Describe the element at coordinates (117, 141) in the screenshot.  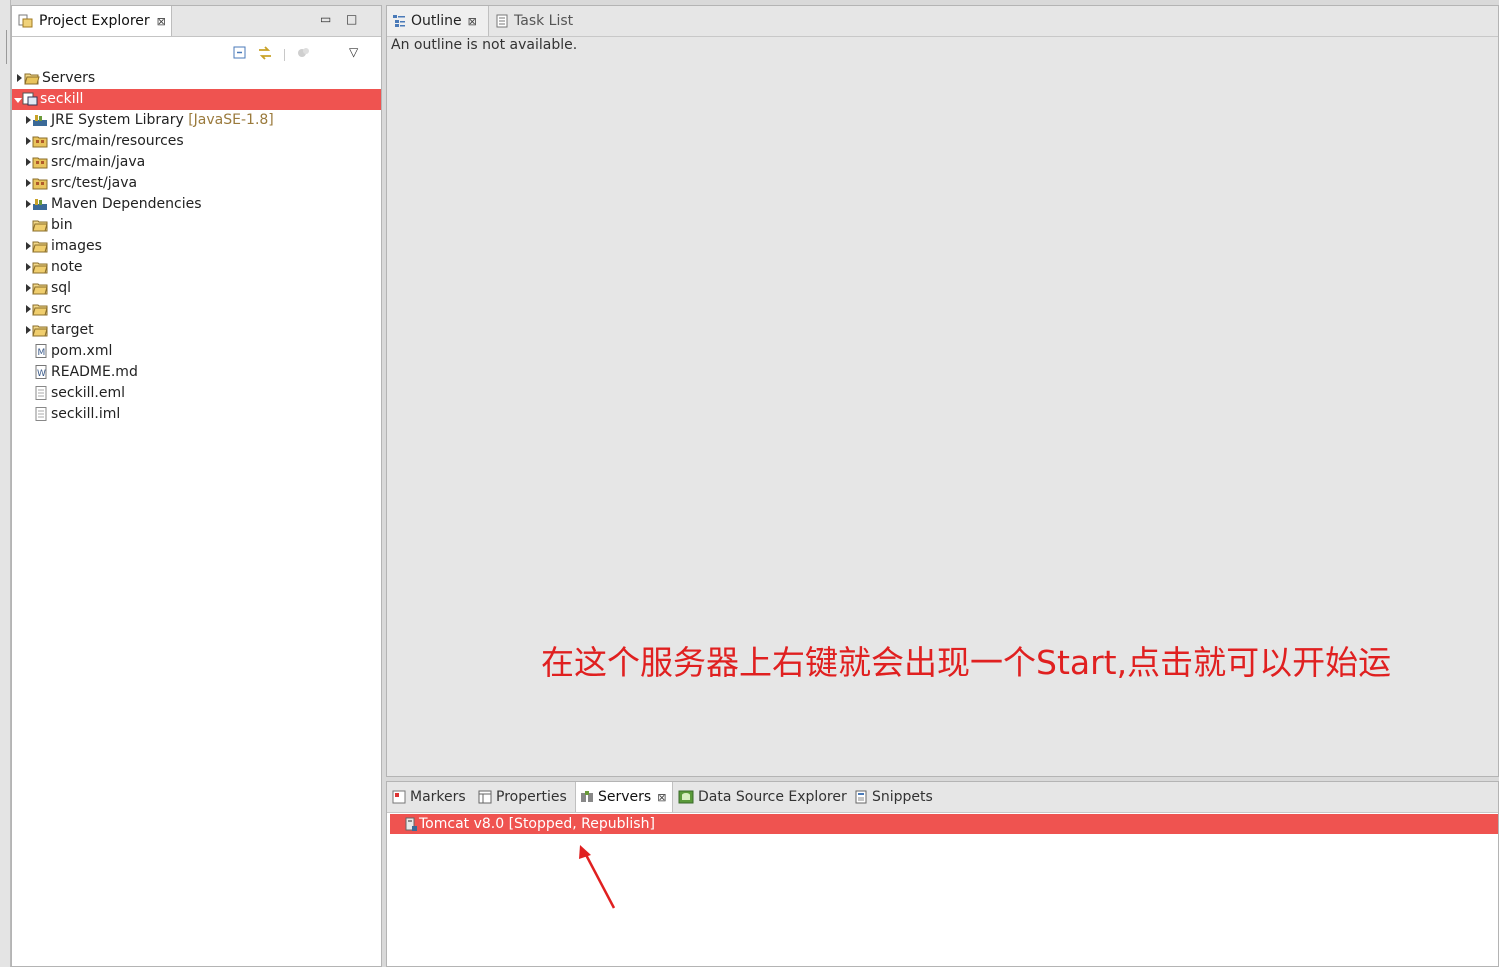
I see `tree-item-label: src/main/resources` at that location.